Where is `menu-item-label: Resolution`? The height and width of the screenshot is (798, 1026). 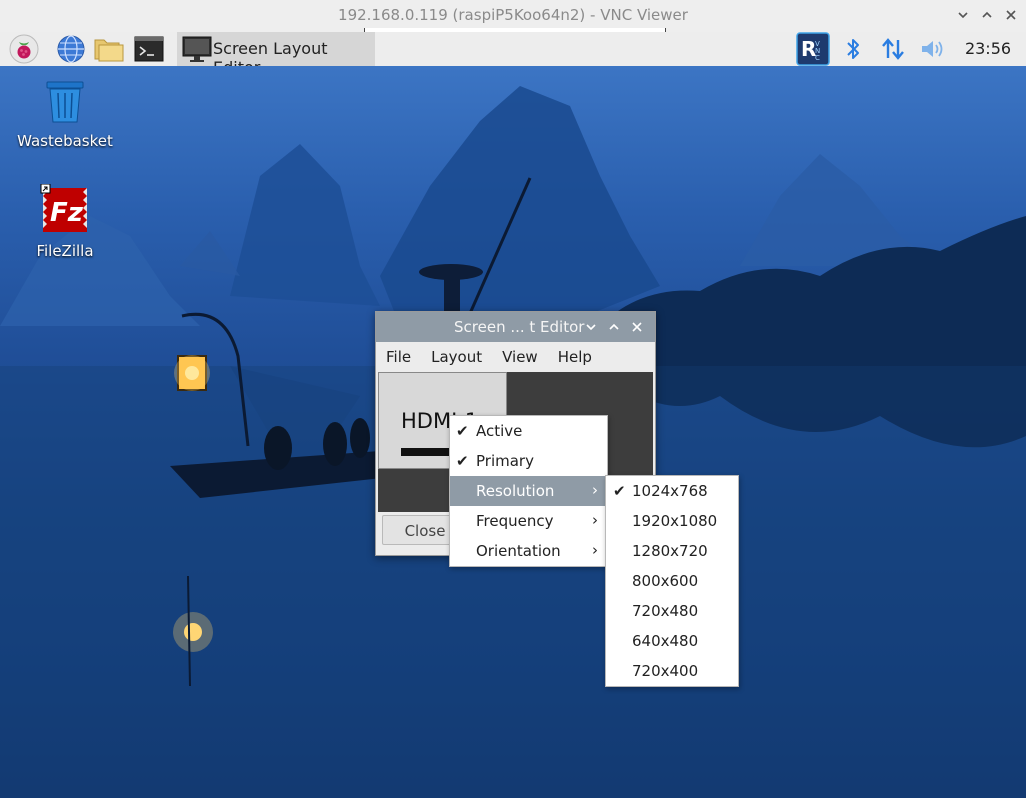
menu-item-label: Resolution is located at coordinates (515, 491).